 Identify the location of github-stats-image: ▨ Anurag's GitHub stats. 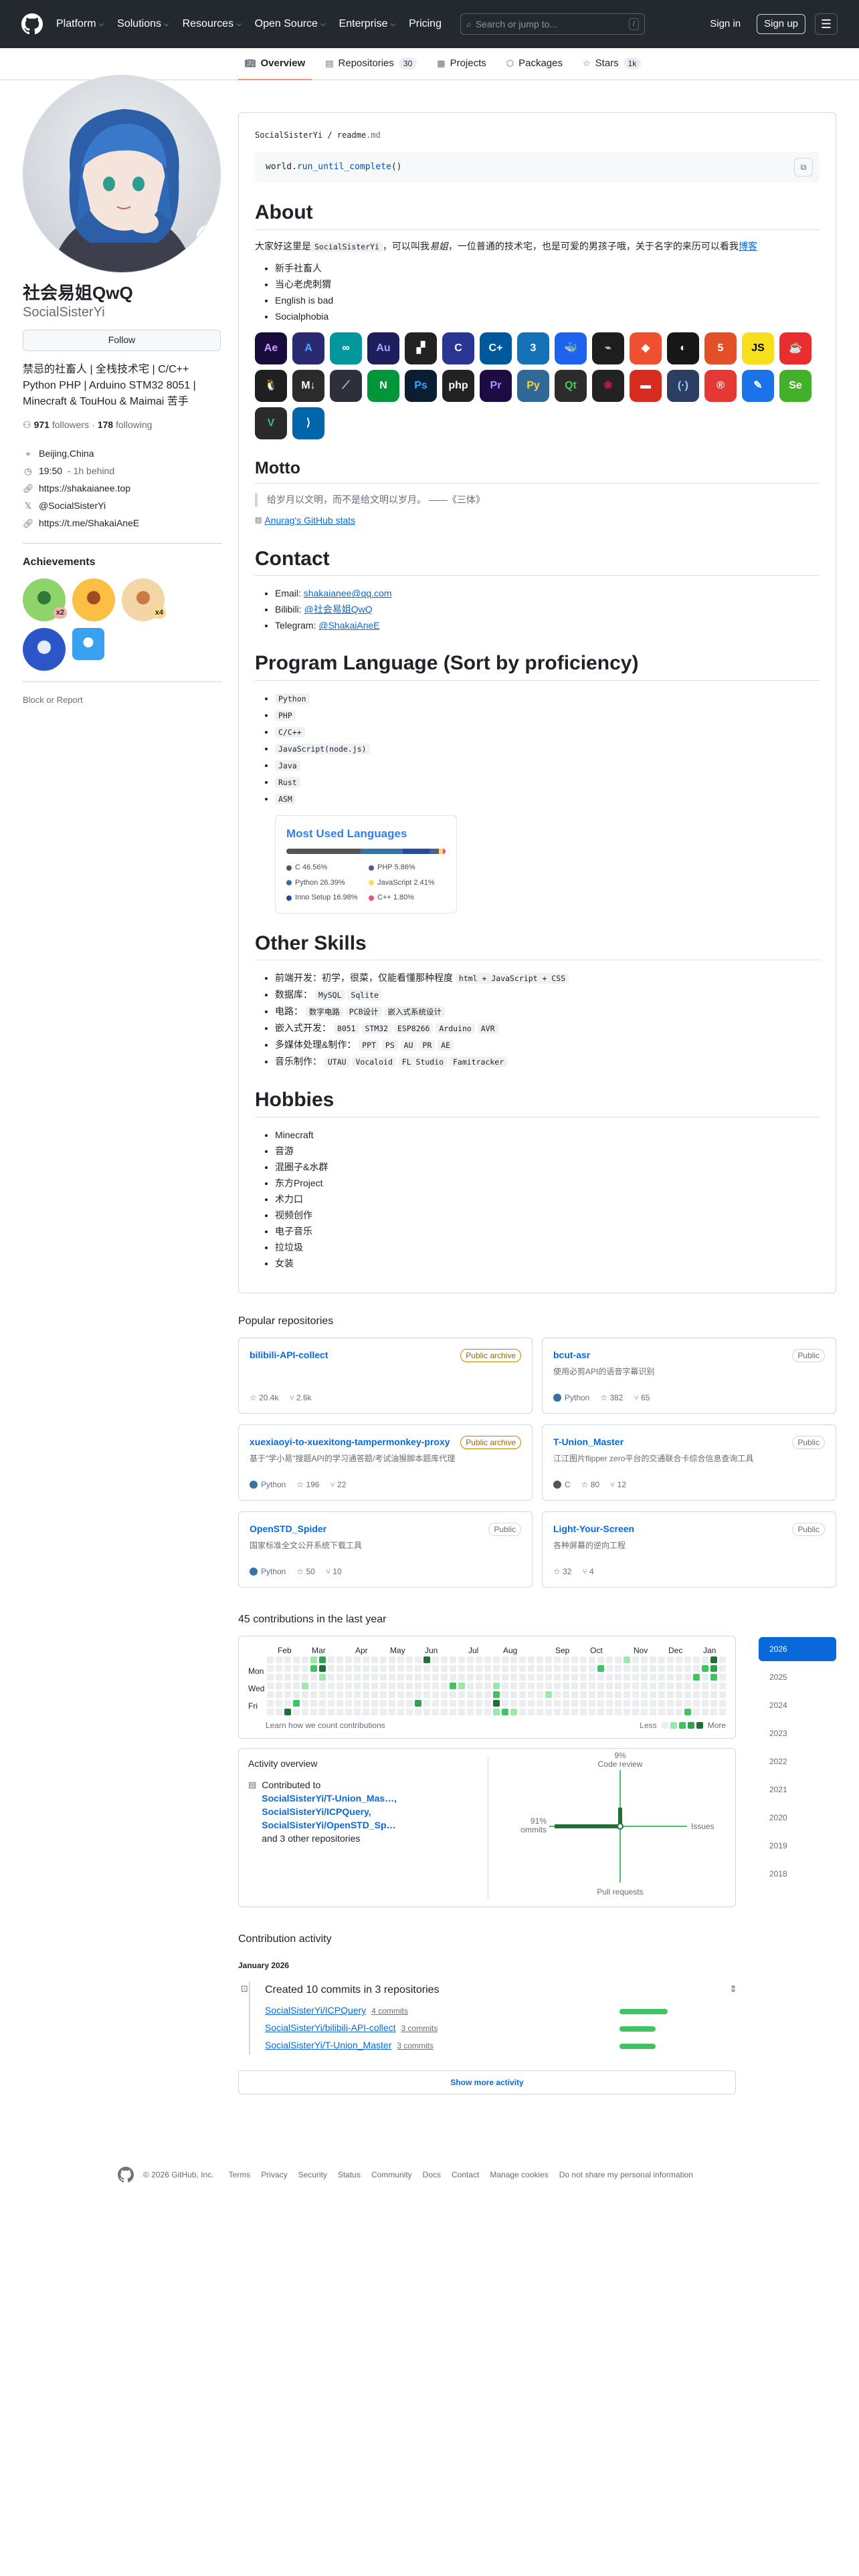
(537, 521).